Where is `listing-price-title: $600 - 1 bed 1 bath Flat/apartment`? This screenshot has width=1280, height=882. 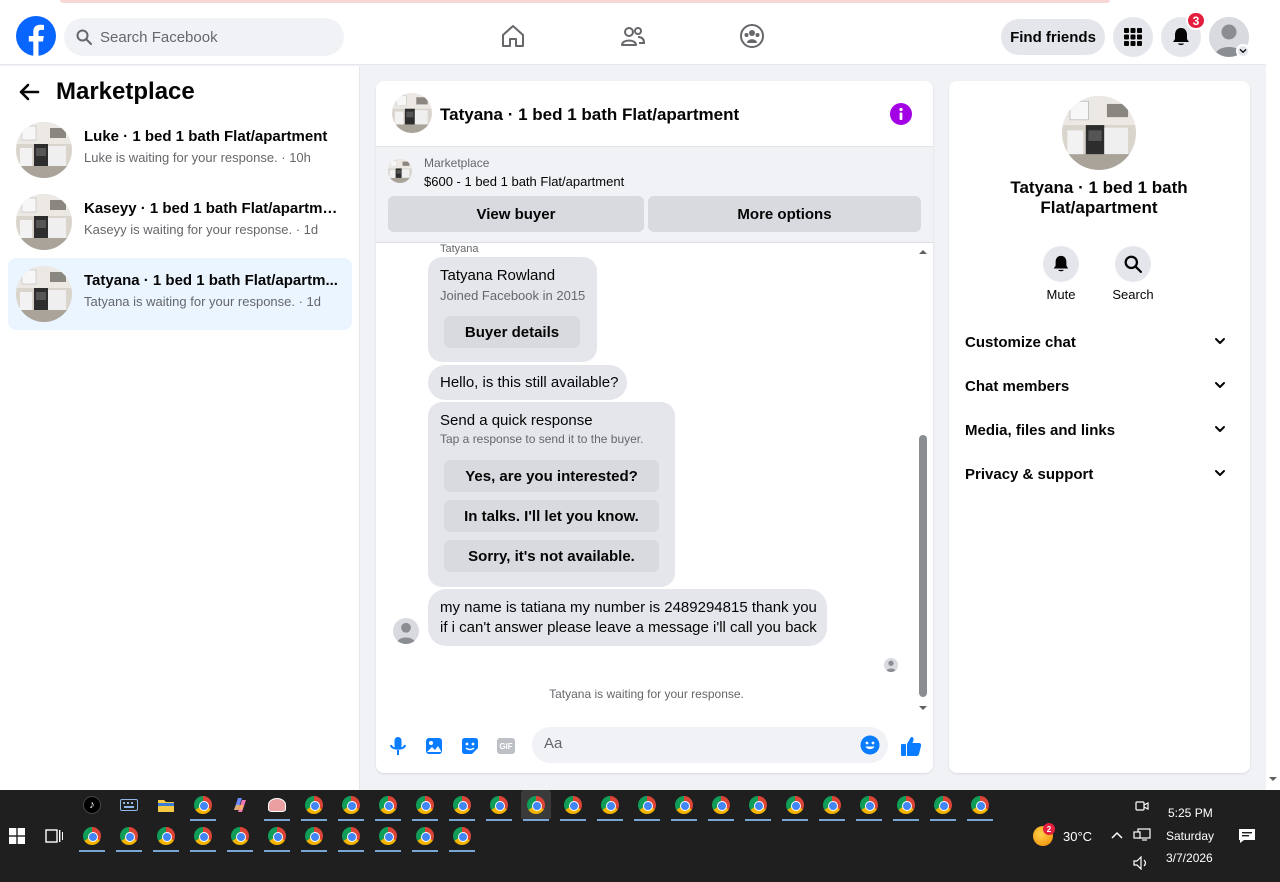 listing-price-title: $600 - 1 bed 1 bath Flat/apartment is located at coordinates (524, 181).